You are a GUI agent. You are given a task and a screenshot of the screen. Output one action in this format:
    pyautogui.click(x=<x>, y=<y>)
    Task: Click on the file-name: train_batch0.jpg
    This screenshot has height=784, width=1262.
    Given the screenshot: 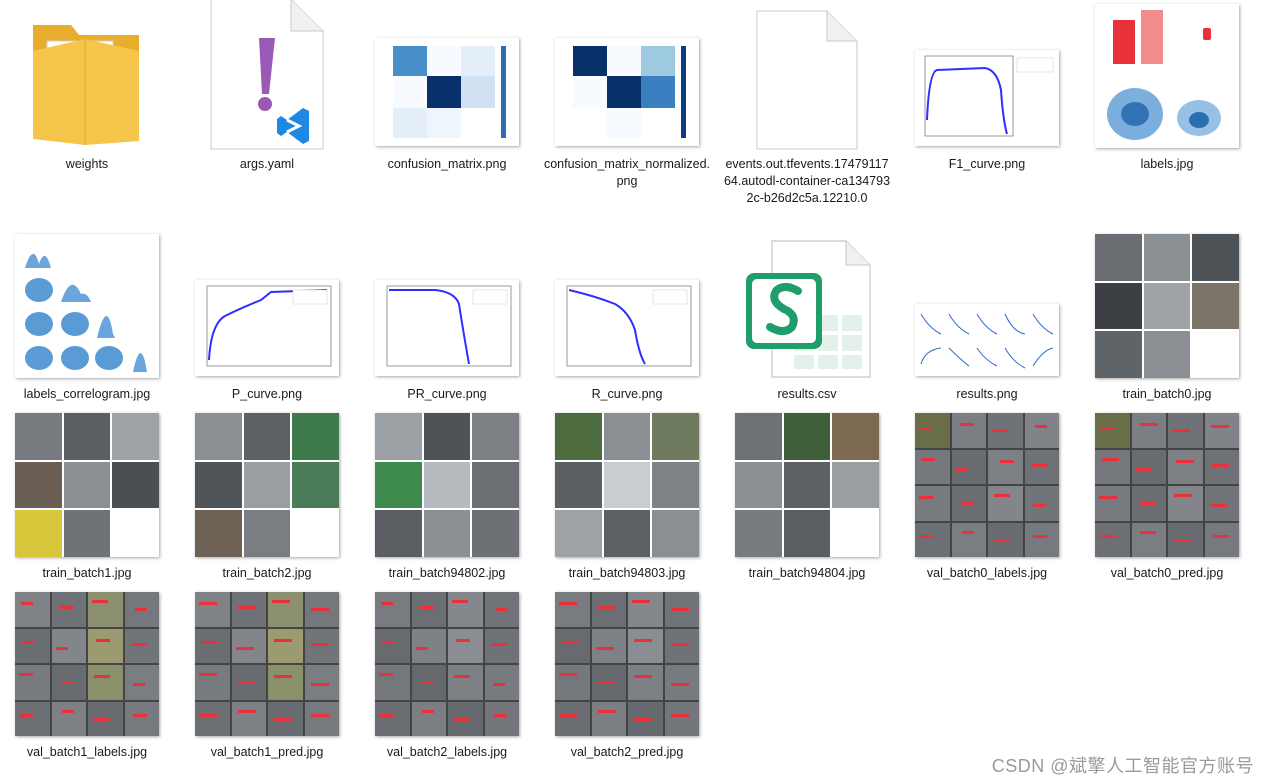 What is the action you would take?
    pyautogui.click(x=1167, y=394)
    